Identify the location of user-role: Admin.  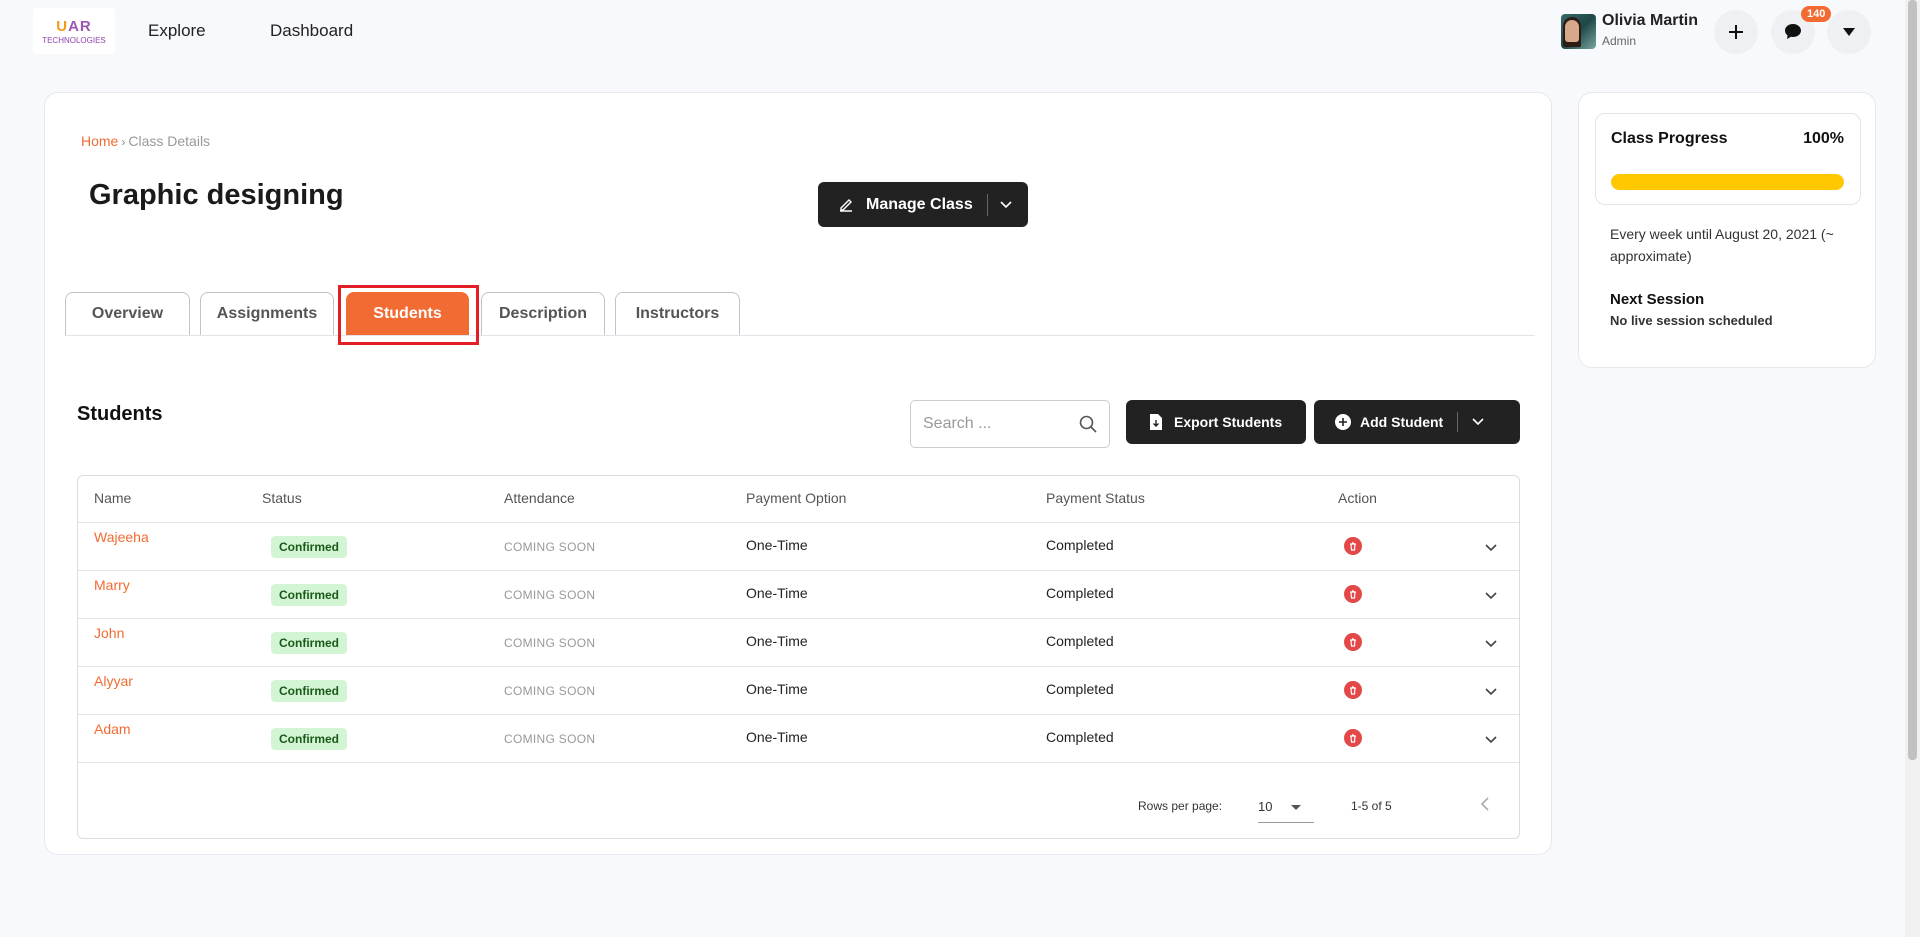
(1619, 41).